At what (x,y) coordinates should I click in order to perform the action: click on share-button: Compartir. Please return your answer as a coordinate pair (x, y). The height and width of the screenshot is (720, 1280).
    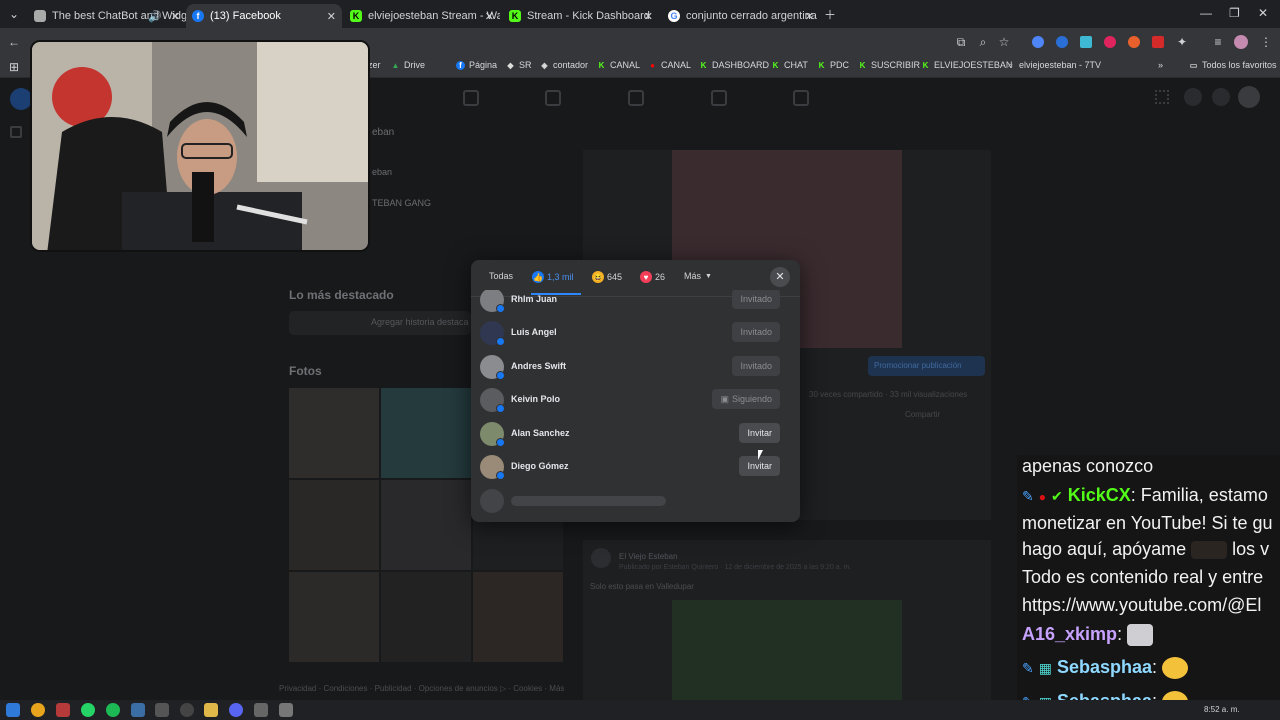
    Looking at the image, I should click on (922, 414).